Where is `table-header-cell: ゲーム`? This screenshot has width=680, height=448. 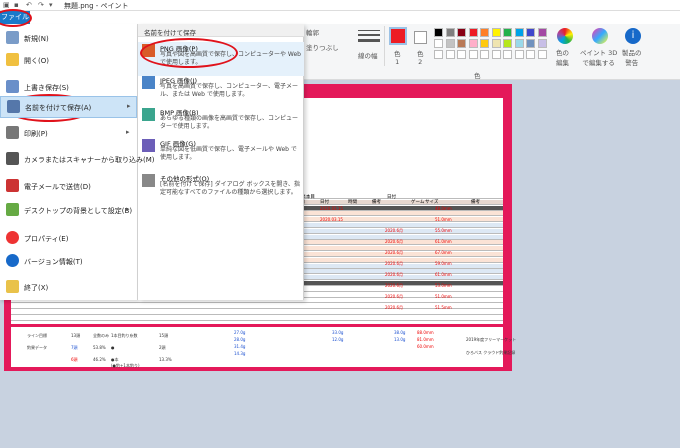 table-header-cell: ゲーム is located at coordinates (418, 202).